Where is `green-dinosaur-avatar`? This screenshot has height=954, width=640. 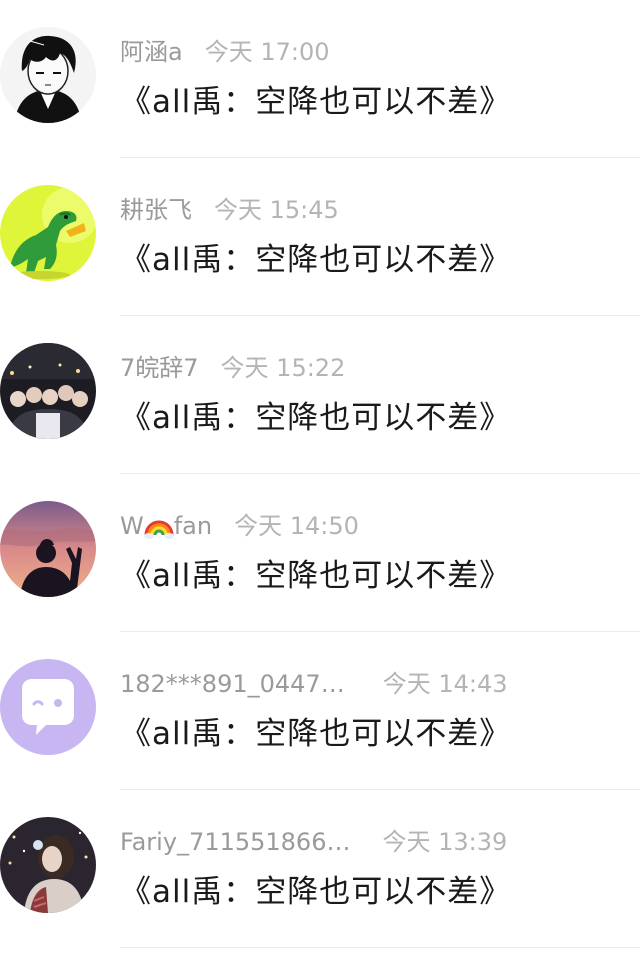 green-dinosaur-avatar is located at coordinates (48, 233).